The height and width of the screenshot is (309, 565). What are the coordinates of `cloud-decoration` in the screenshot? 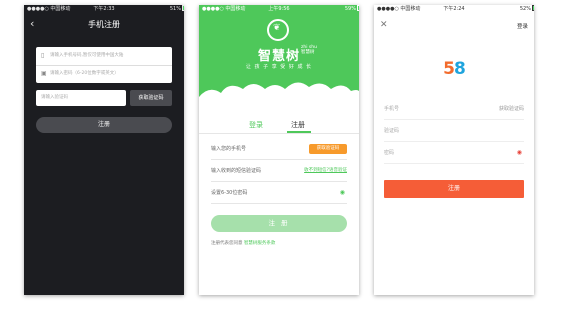 It's located at (279, 98).